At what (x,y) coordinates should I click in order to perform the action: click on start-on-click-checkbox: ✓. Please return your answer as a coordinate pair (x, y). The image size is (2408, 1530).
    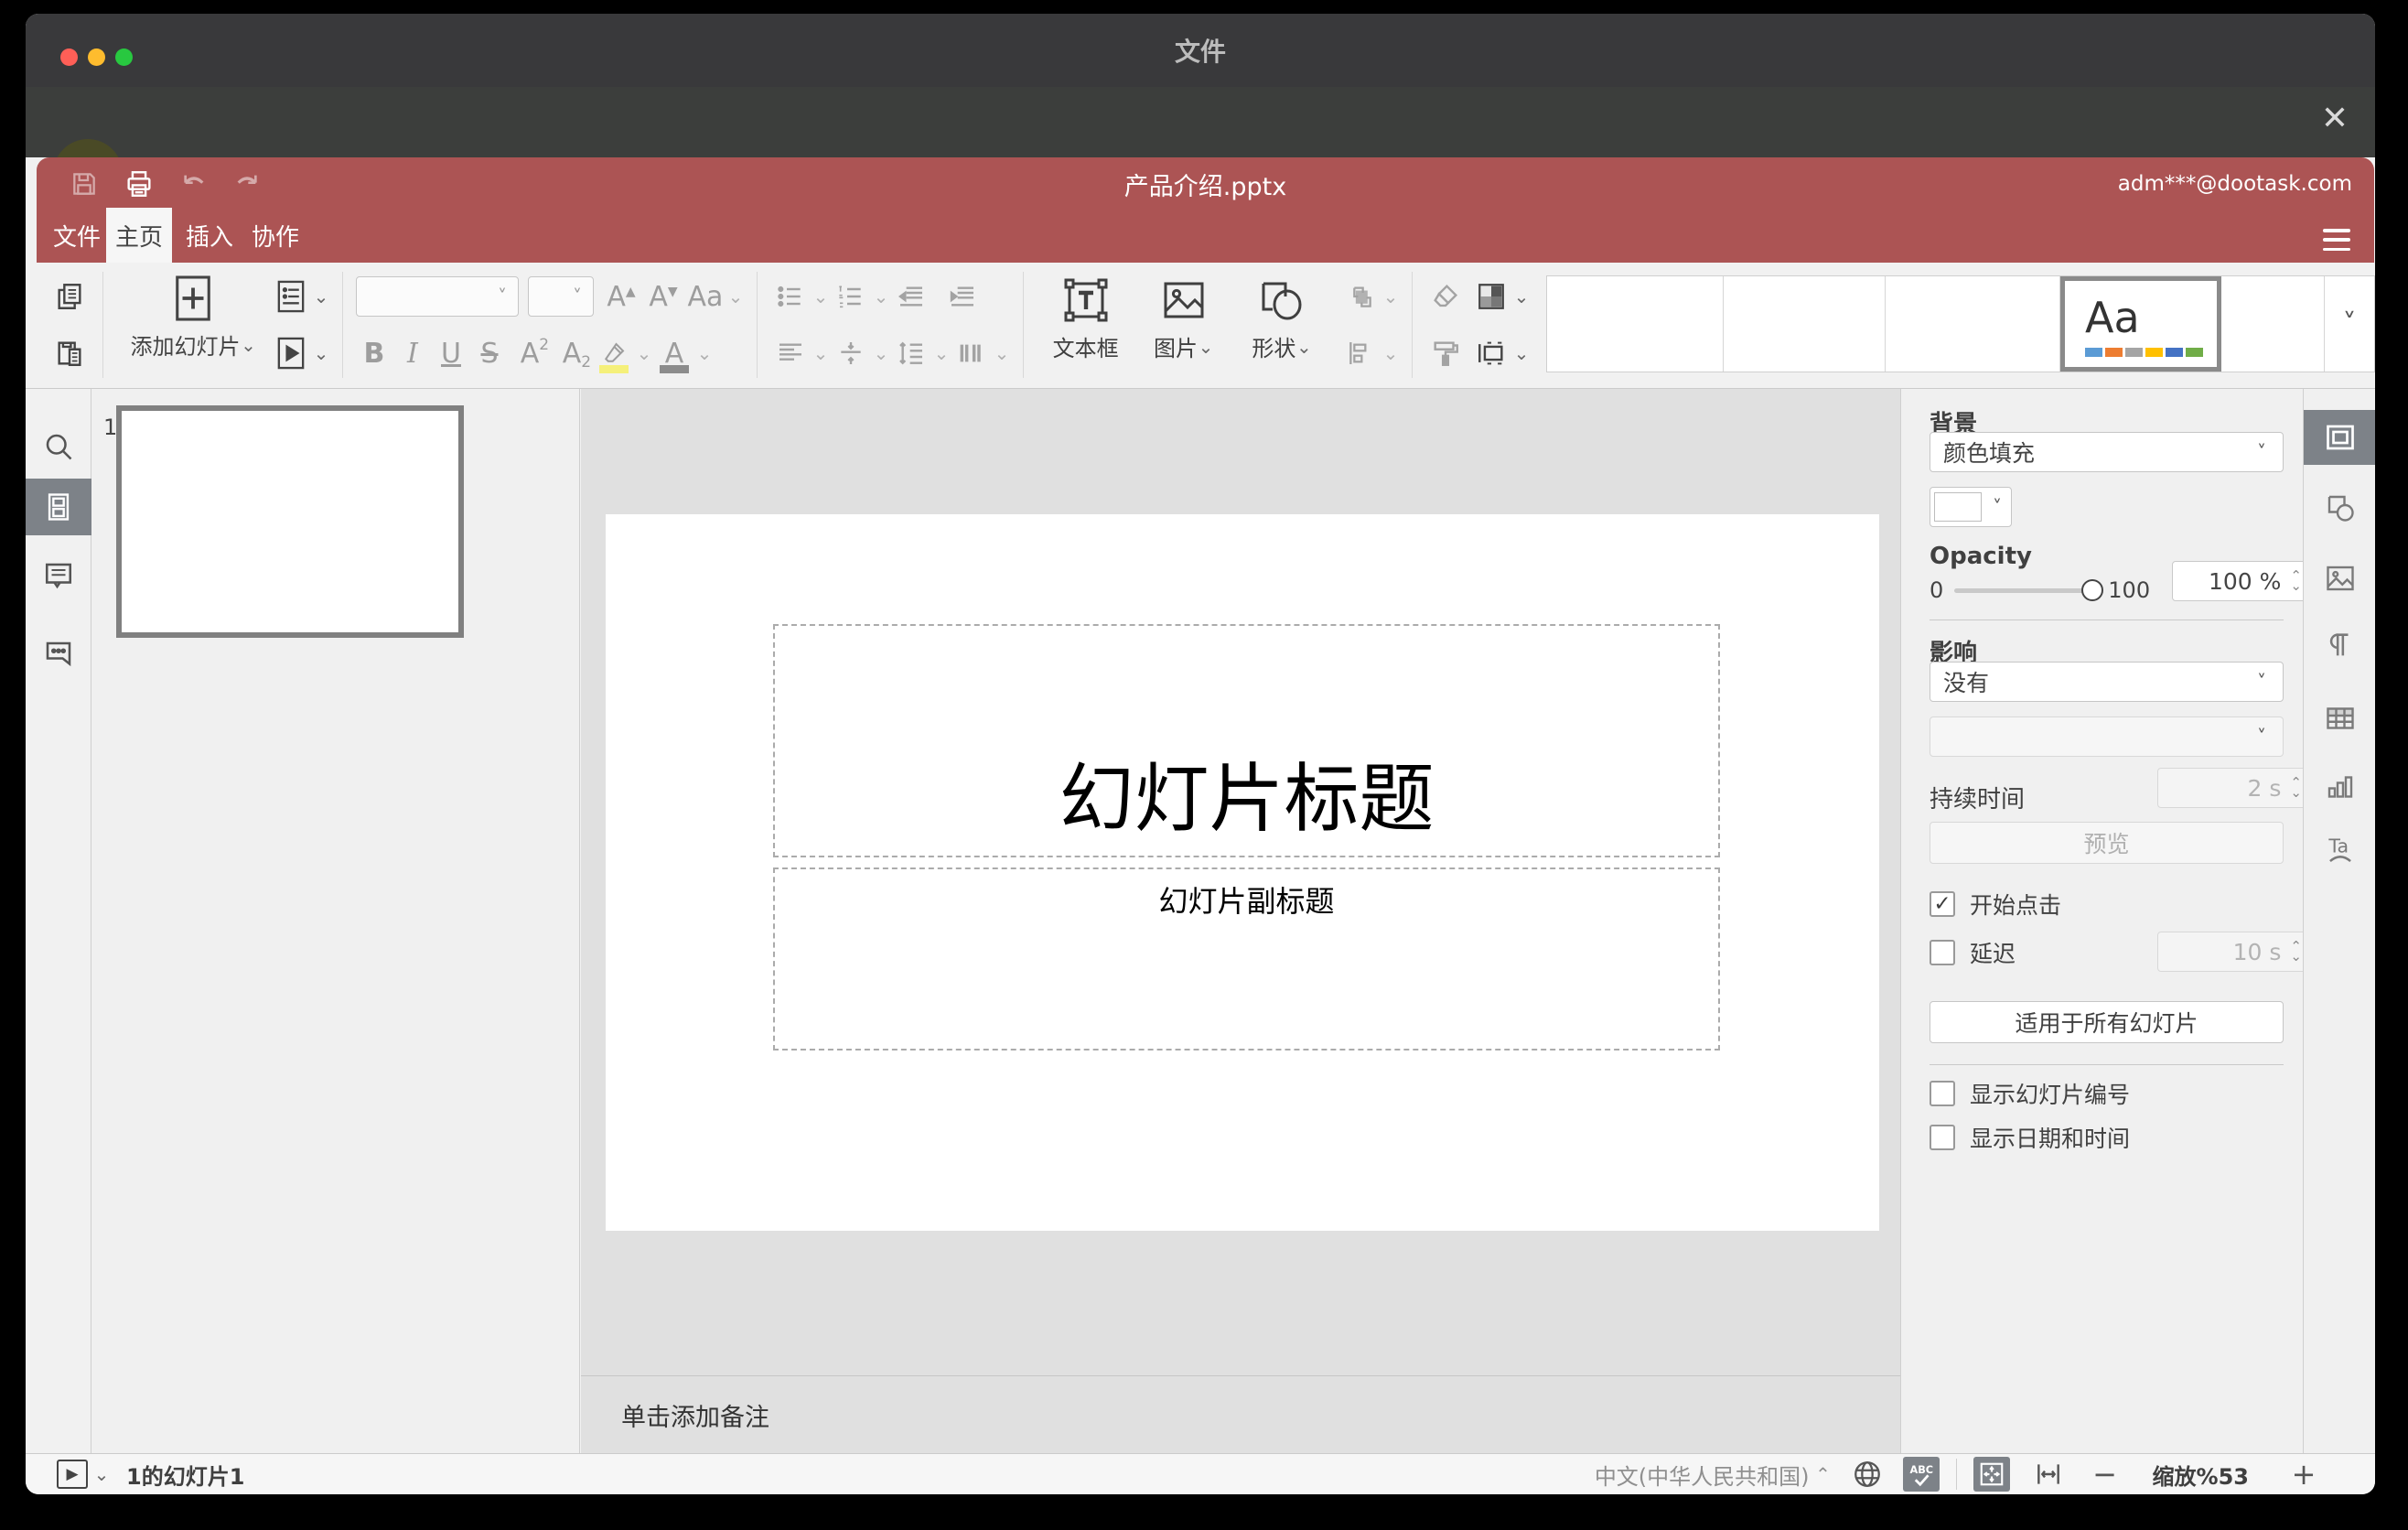
    Looking at the image, I should click on (1942, 904).